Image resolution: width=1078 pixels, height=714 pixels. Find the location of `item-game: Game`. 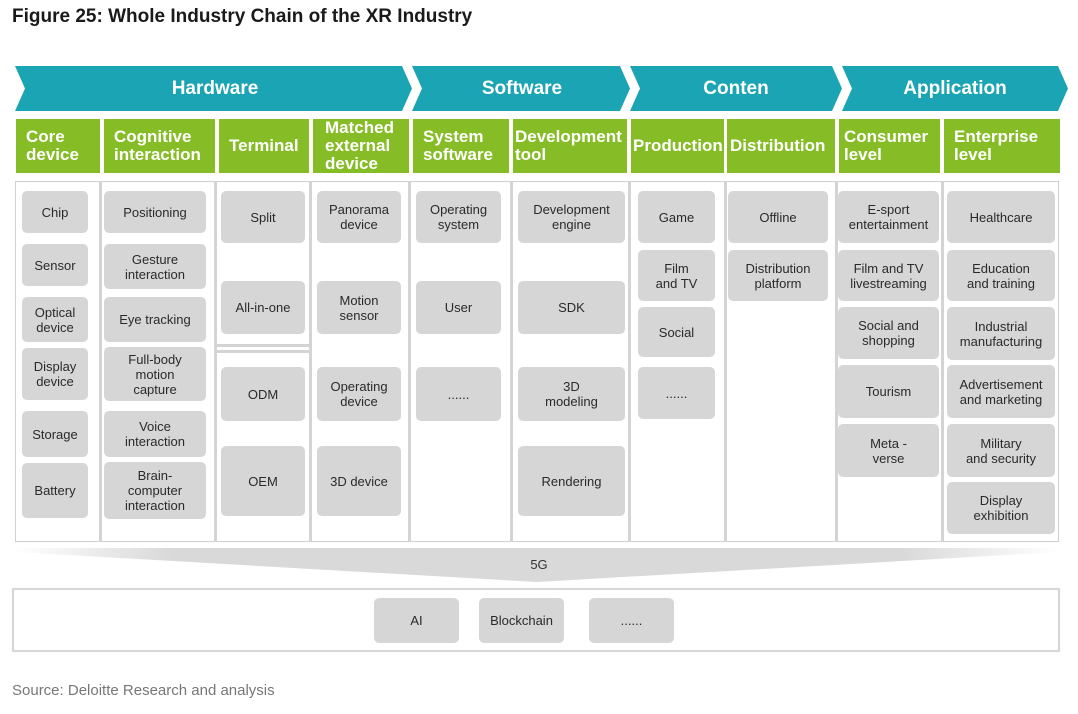

item-game: Game is located at coordinates (676, 217).